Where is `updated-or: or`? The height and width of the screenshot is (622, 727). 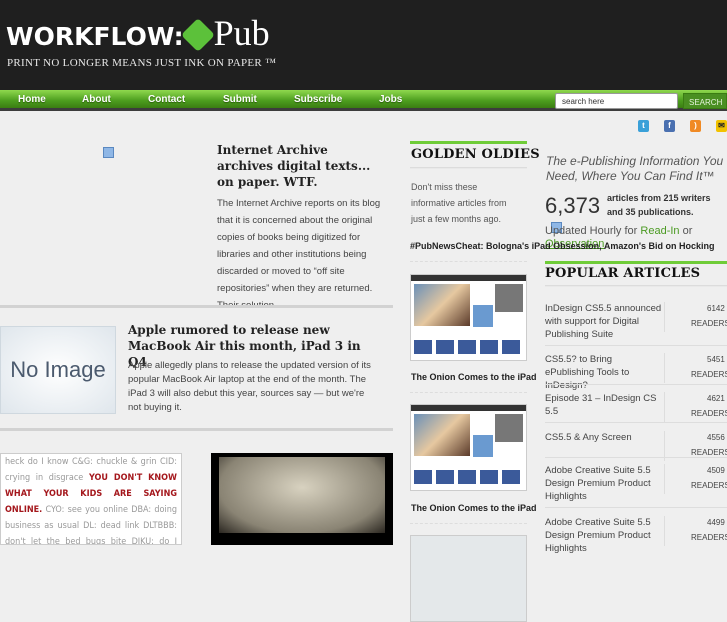
updated-or: or is located at coordinates (686, 231).